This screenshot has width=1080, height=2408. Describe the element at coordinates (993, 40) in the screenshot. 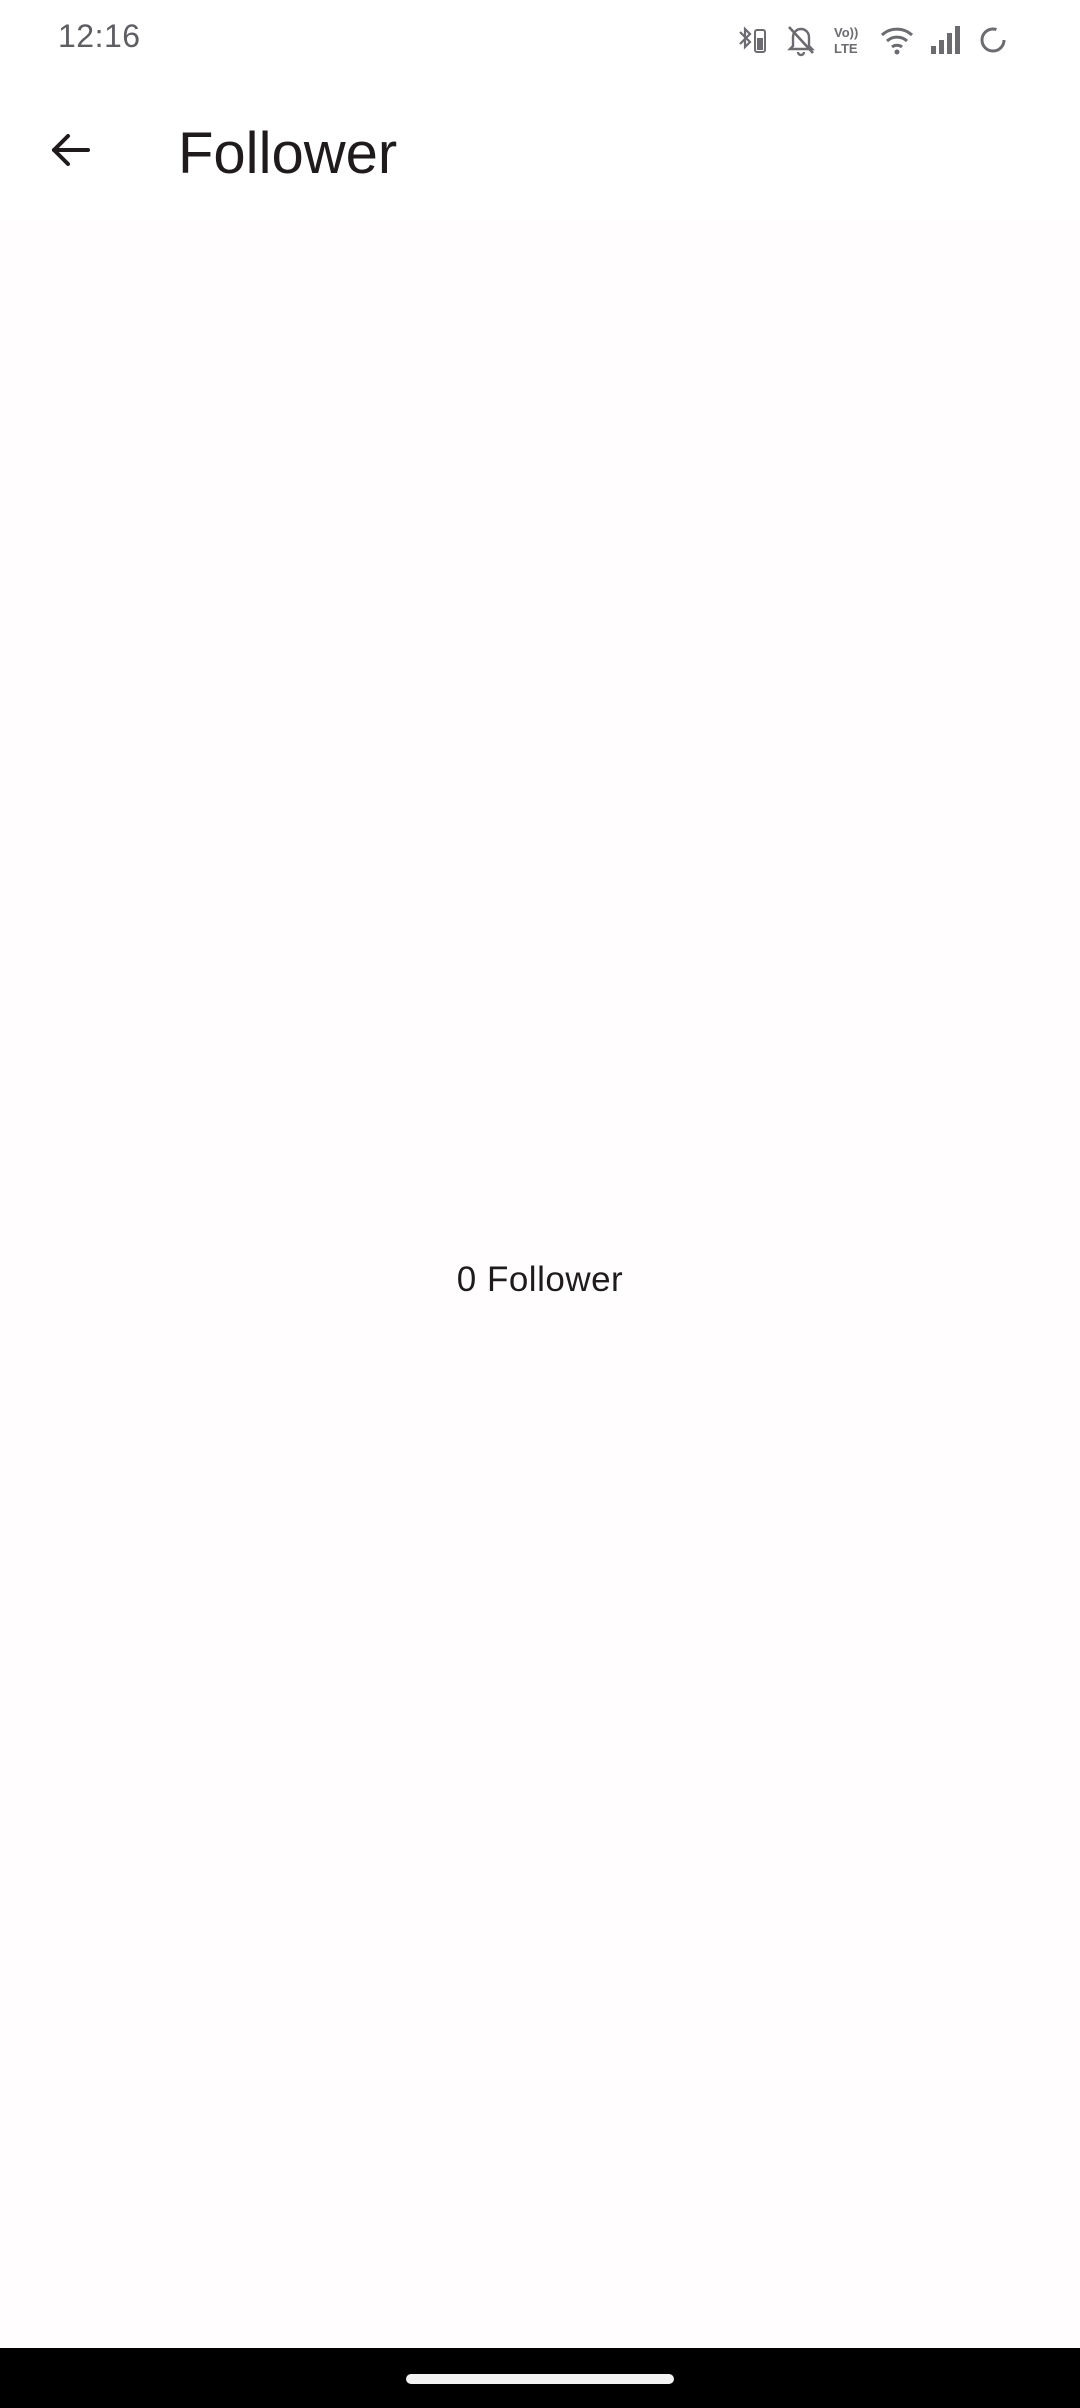

I see `loading-icon` at that location.